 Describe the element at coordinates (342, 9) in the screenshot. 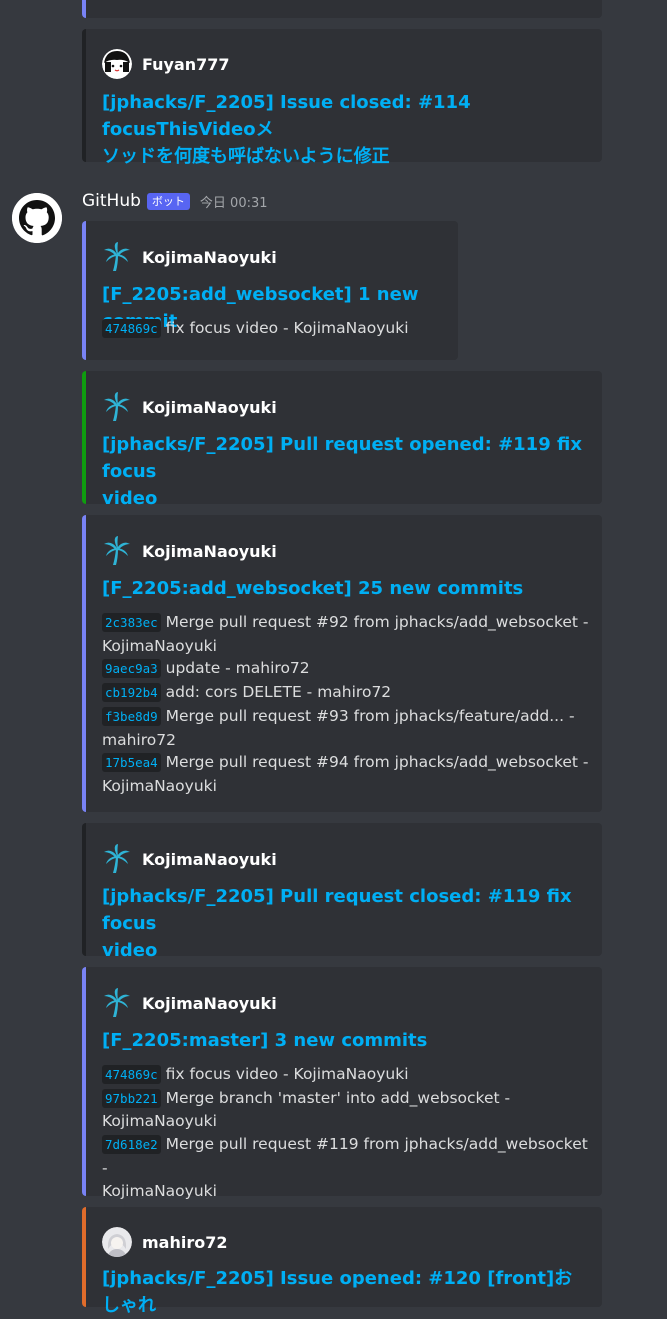

I see `embed-previous` at that location.